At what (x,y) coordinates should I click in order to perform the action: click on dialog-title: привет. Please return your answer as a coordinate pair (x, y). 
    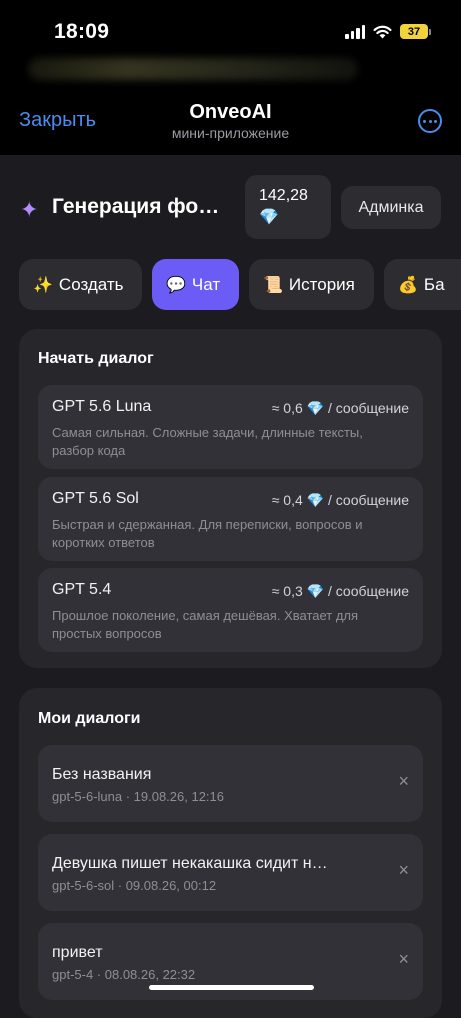
    Looking at the image, I should click on (77, 952).